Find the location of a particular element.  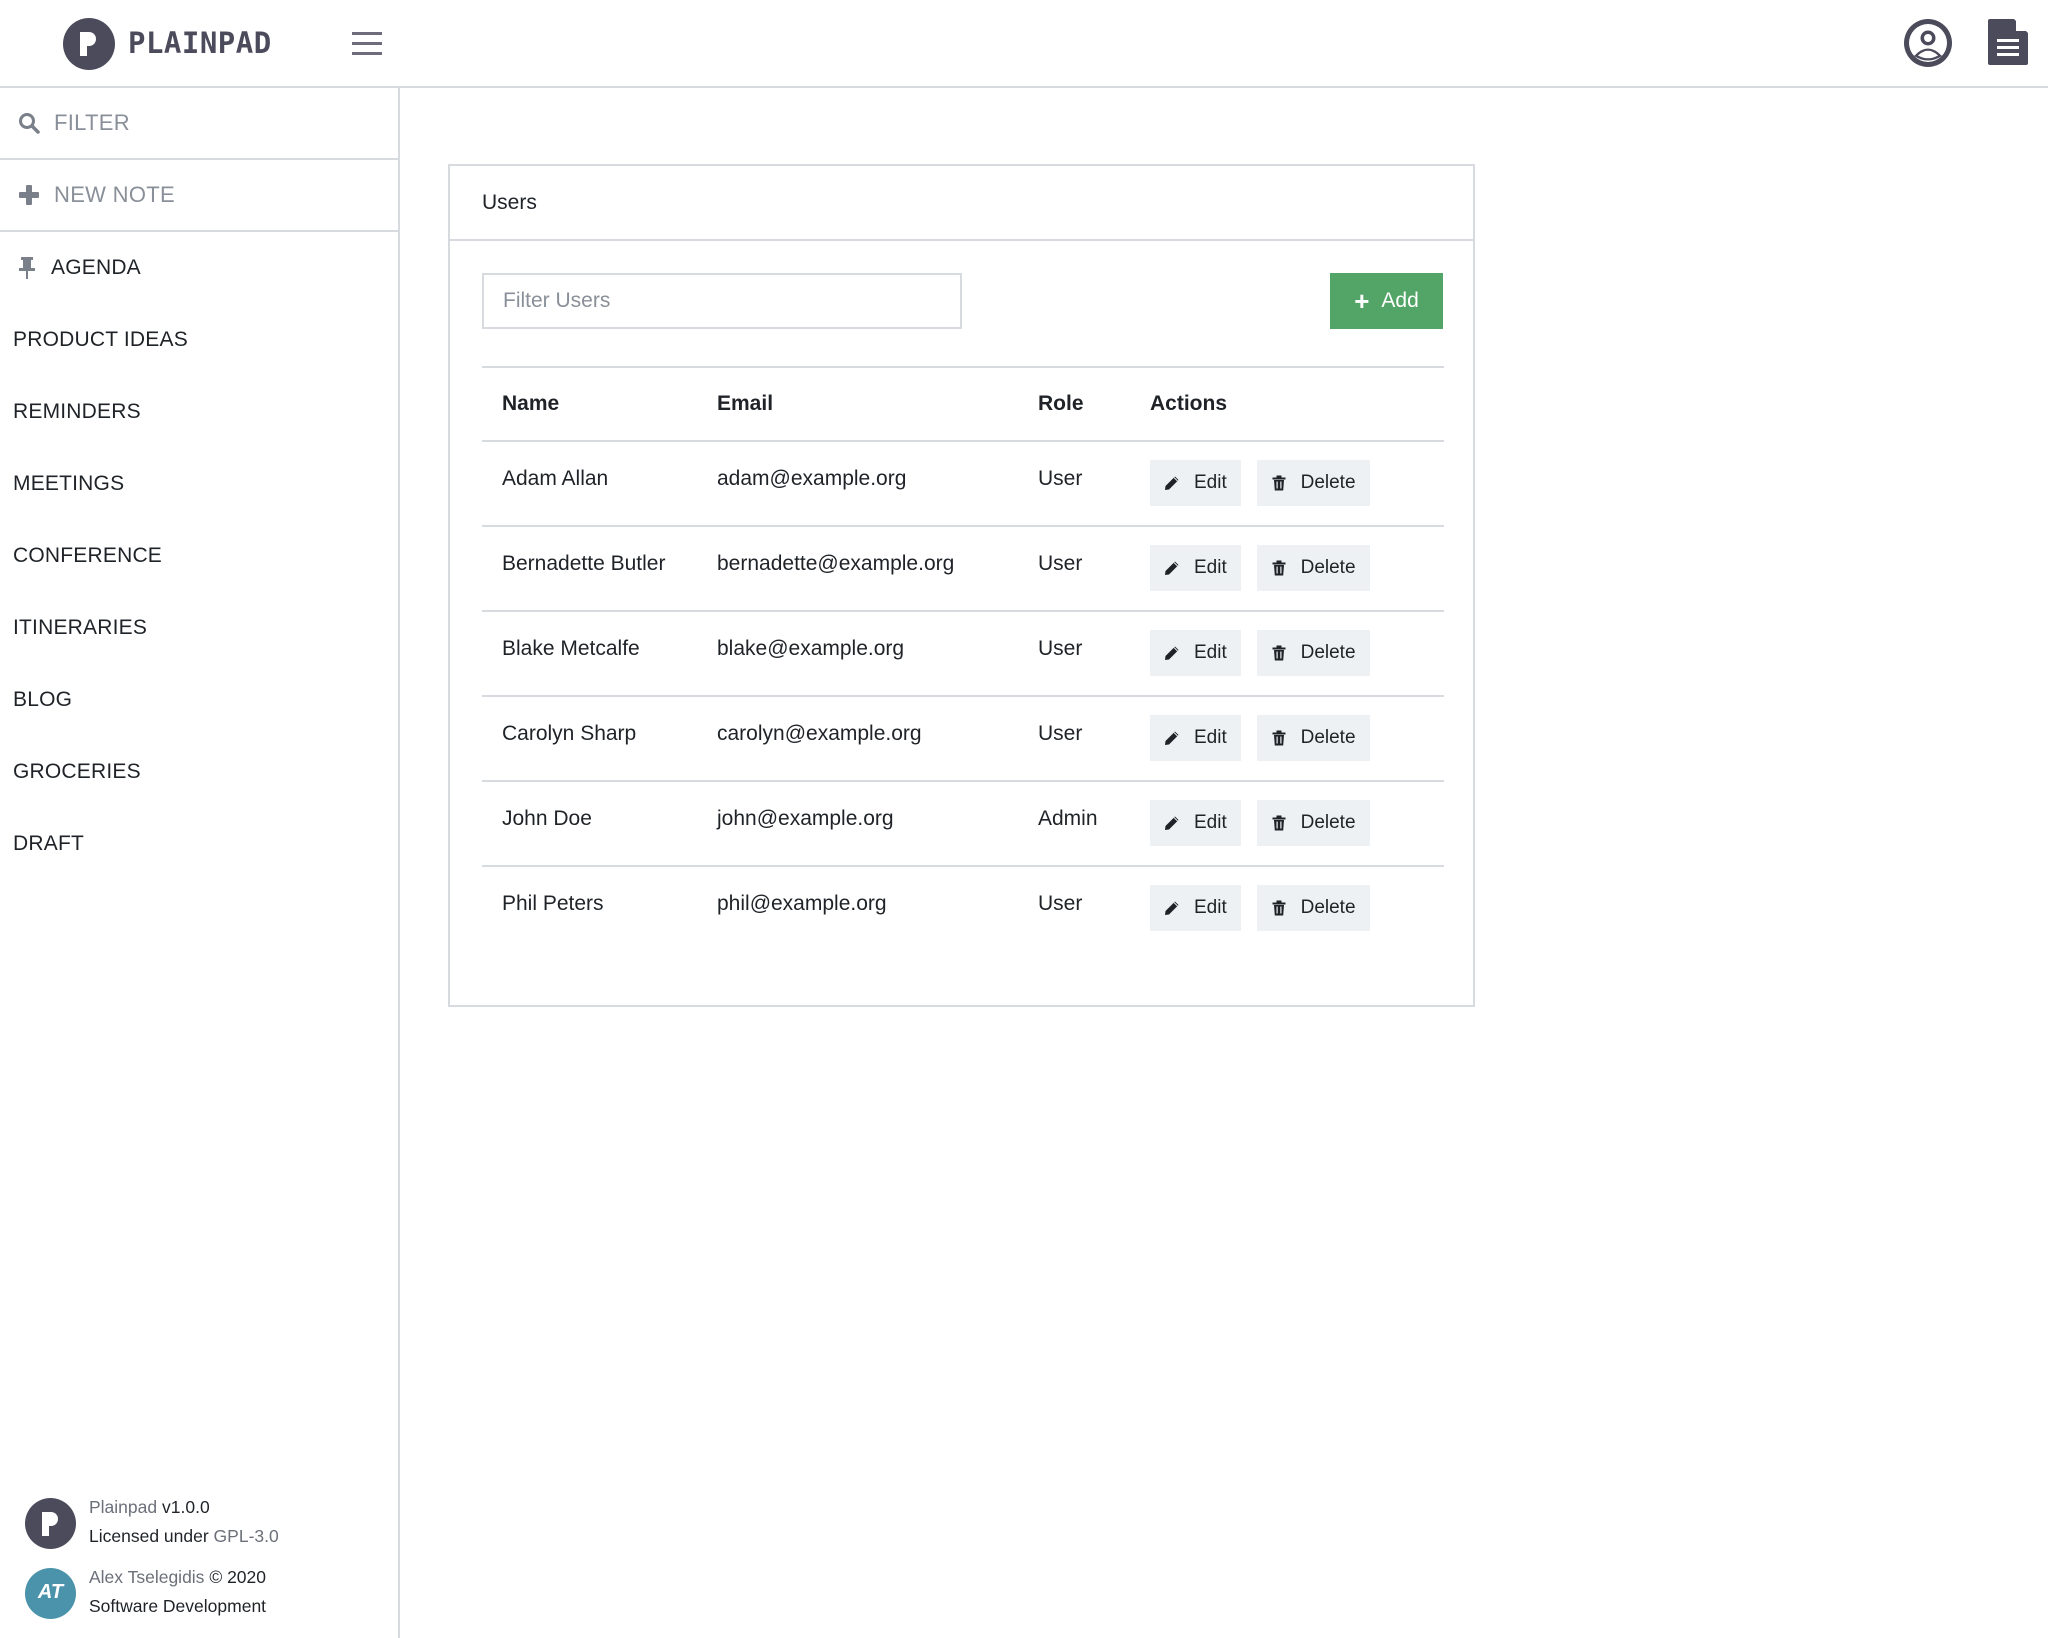

user-email: phil@example.org is located at coordinates (802, 903).